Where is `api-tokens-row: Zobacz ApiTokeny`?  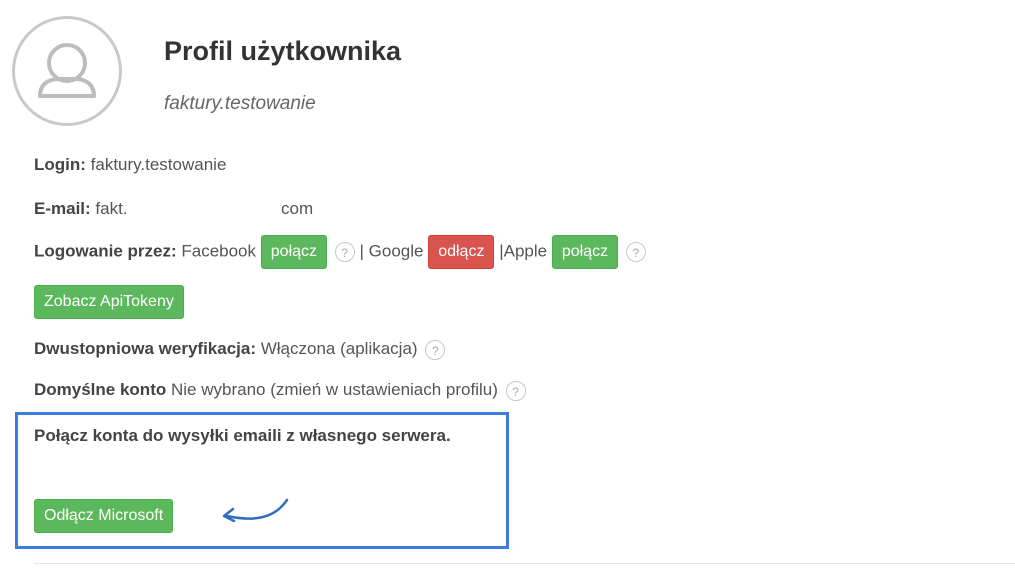 api-tokens-row: Zobacz ApiTokeny is located at coordinates (109, 302).